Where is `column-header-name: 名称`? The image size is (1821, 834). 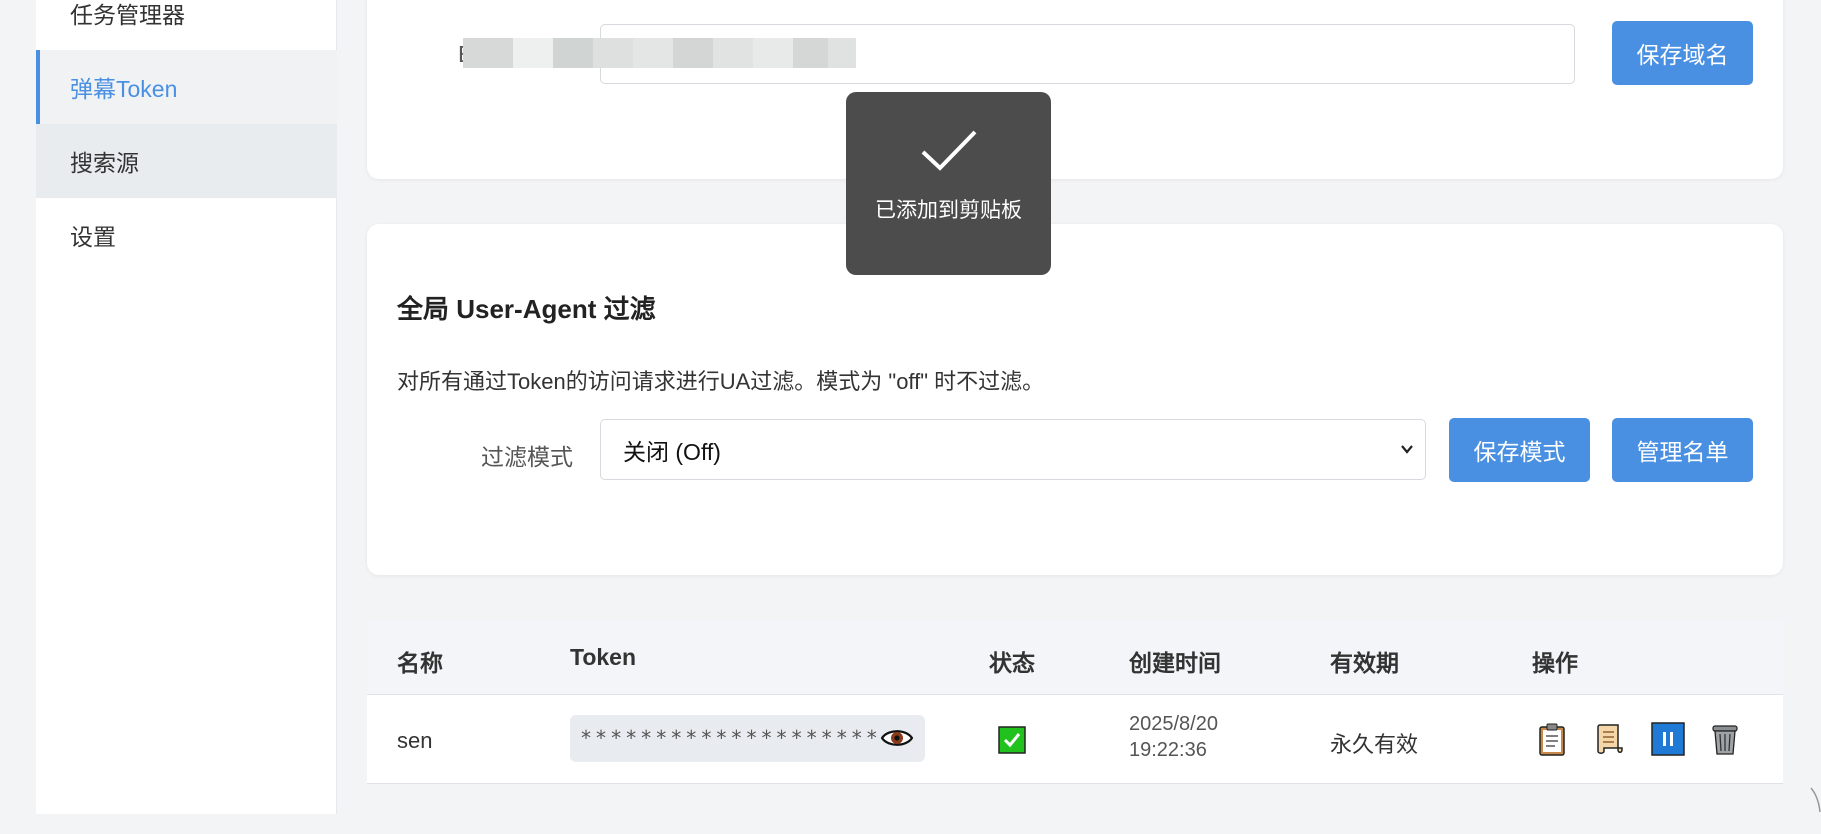 column-header-name: 名称 is located at coordinates (420, 663).